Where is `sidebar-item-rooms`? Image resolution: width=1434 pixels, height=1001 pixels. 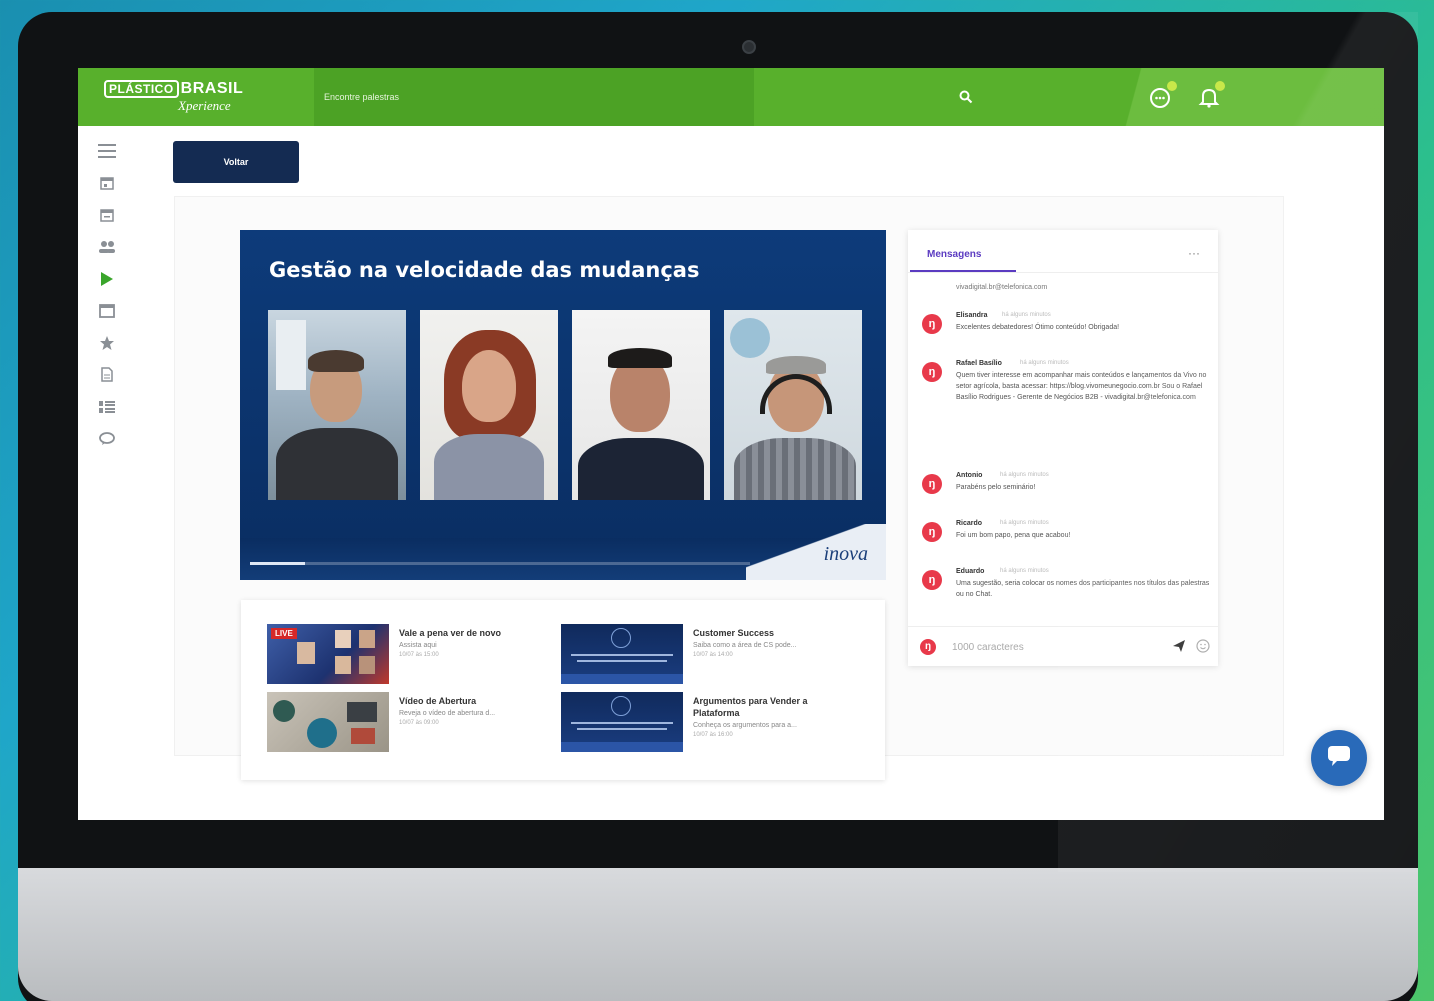 sidebar-item-rooms is located at coordinates (107, 313).